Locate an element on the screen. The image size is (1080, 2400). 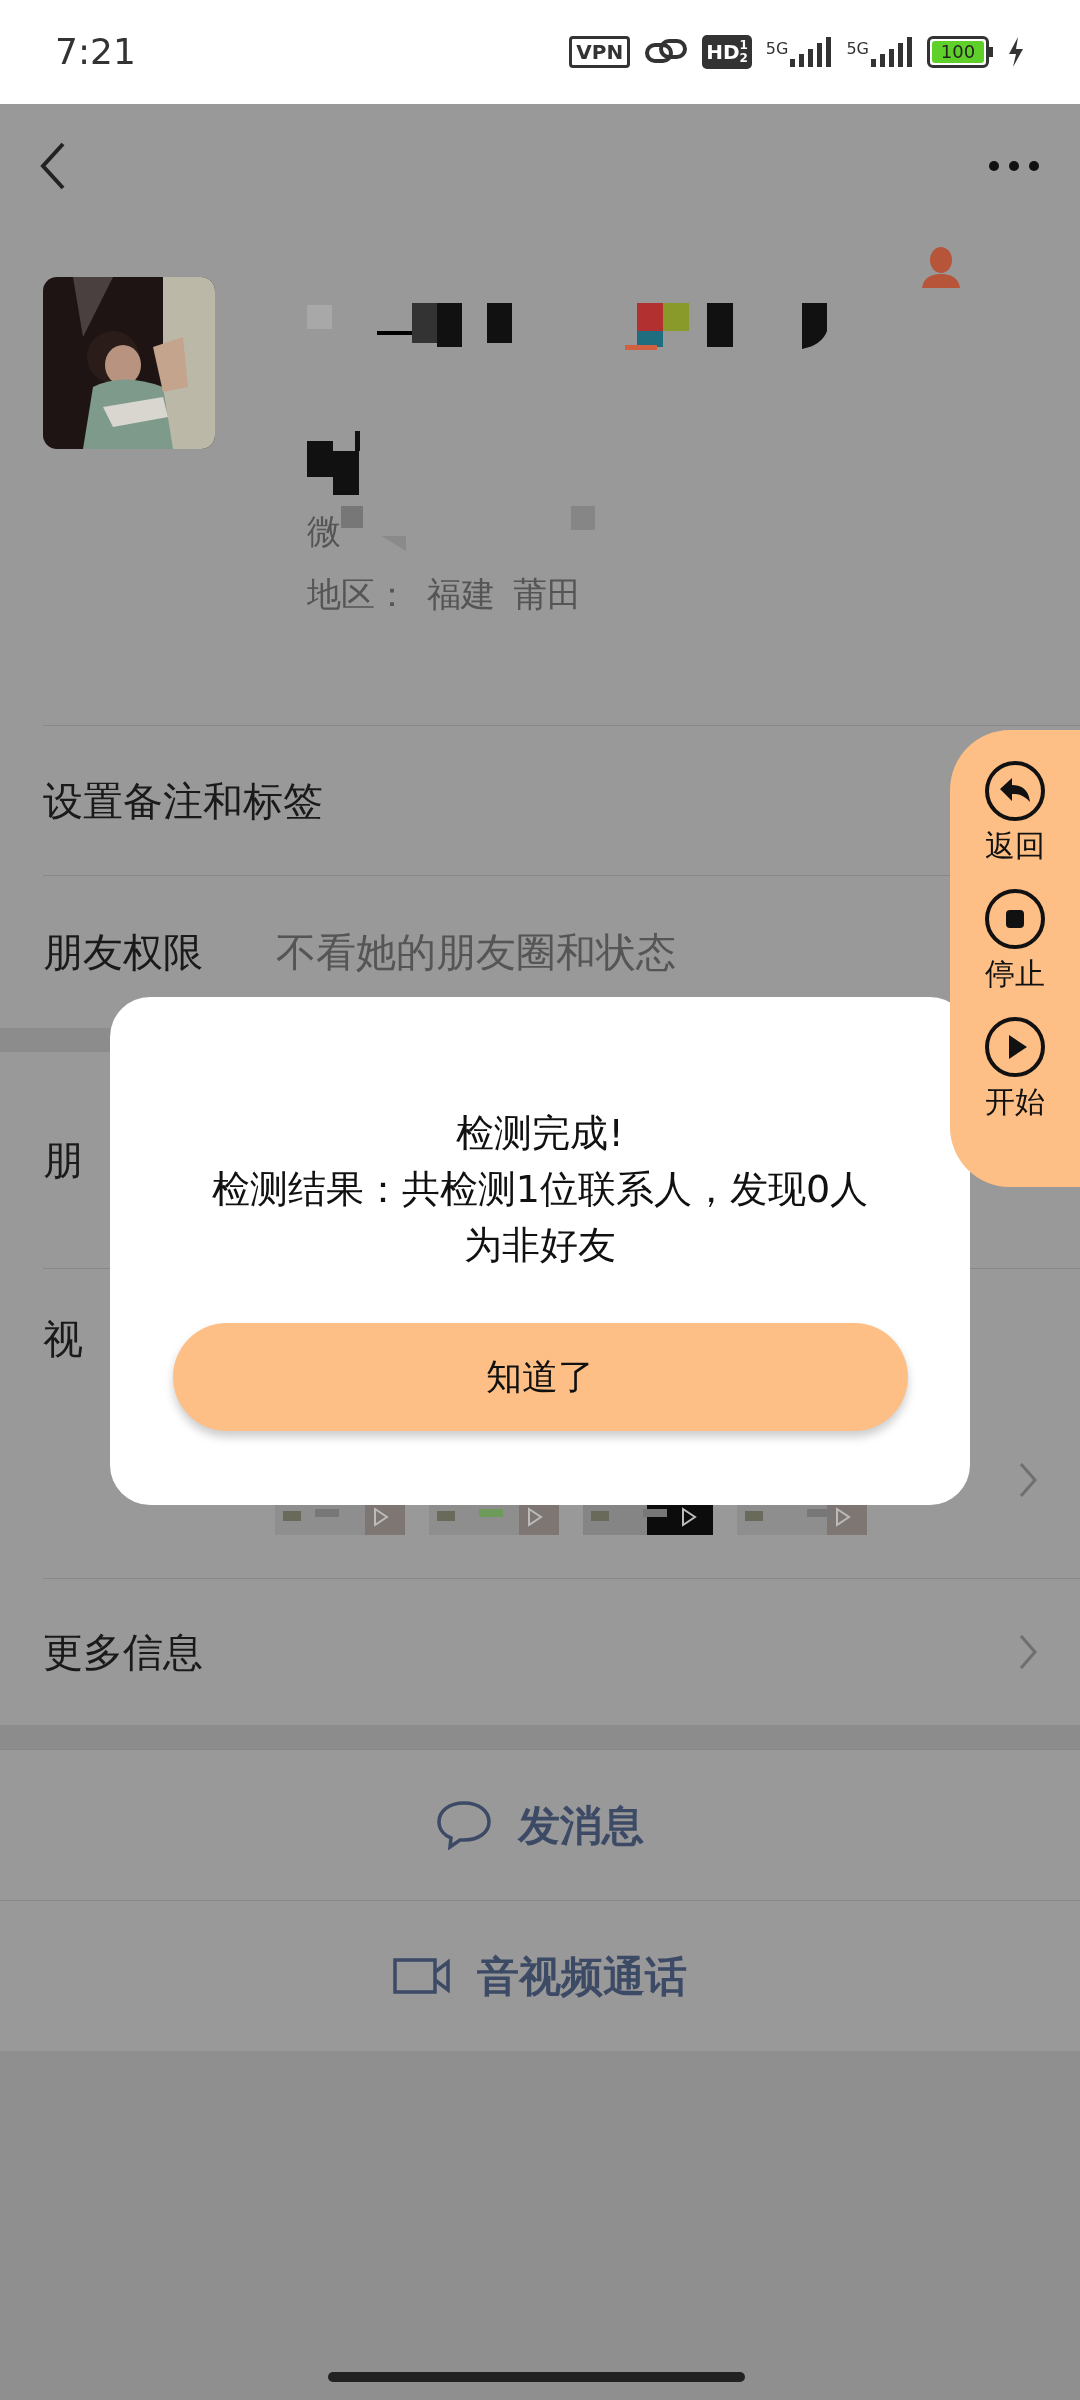
region-province: 福建 is located at coordinates (461, 594).